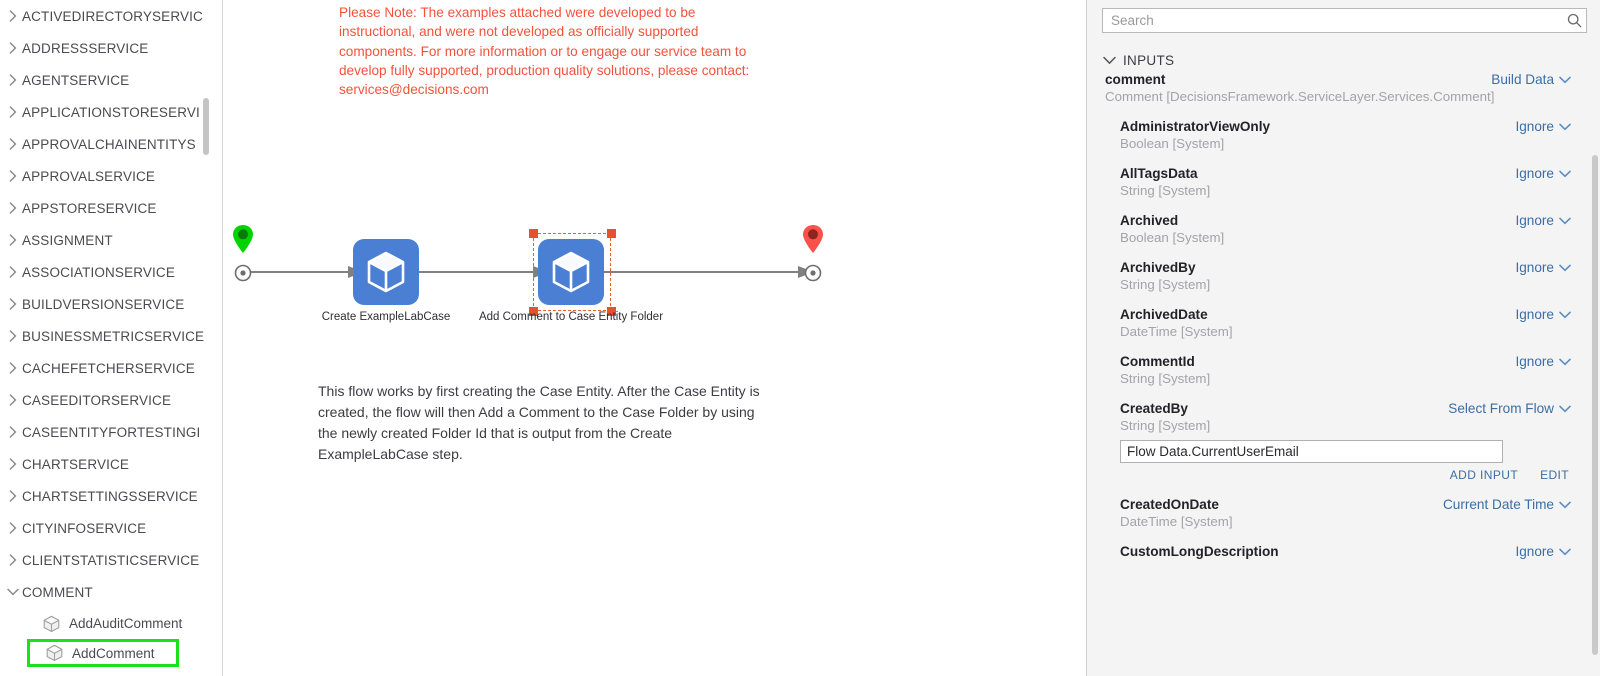 This screenshot has width=1600, height=676. What do you see at coordinates (571, 272) in the screenshot?
I see `flow-step-add-comment-to-case-entity-folder` at bounding box center [571, 272].